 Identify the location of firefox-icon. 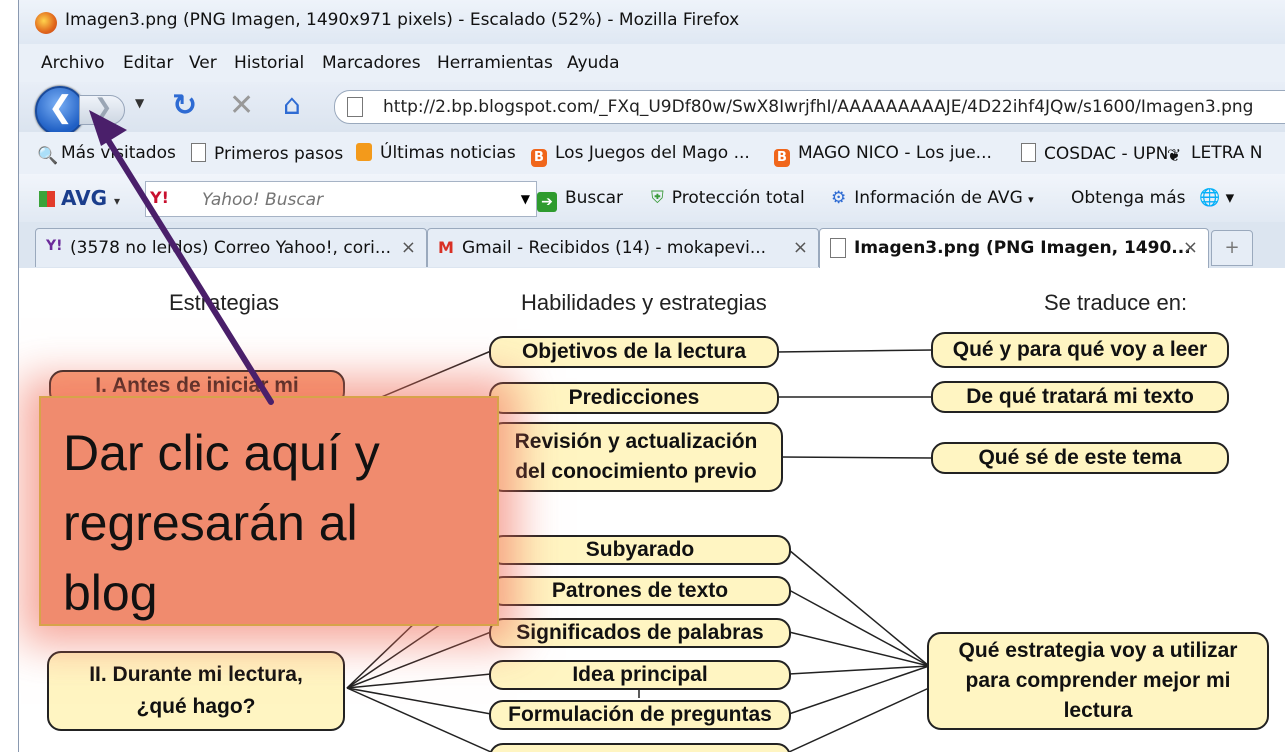
(46, 23).